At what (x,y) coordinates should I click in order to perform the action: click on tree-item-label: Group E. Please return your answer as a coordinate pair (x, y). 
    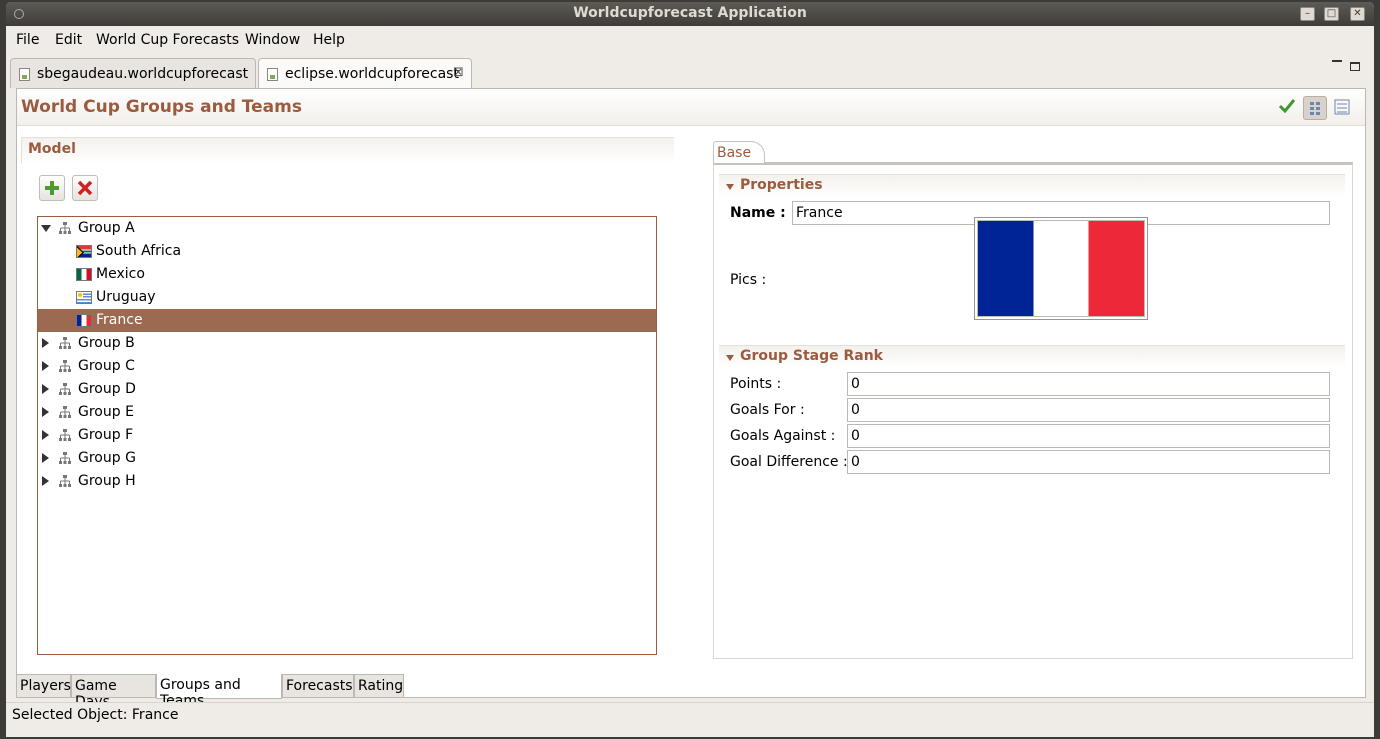
    Looking at the image, I should click on (106, 412).